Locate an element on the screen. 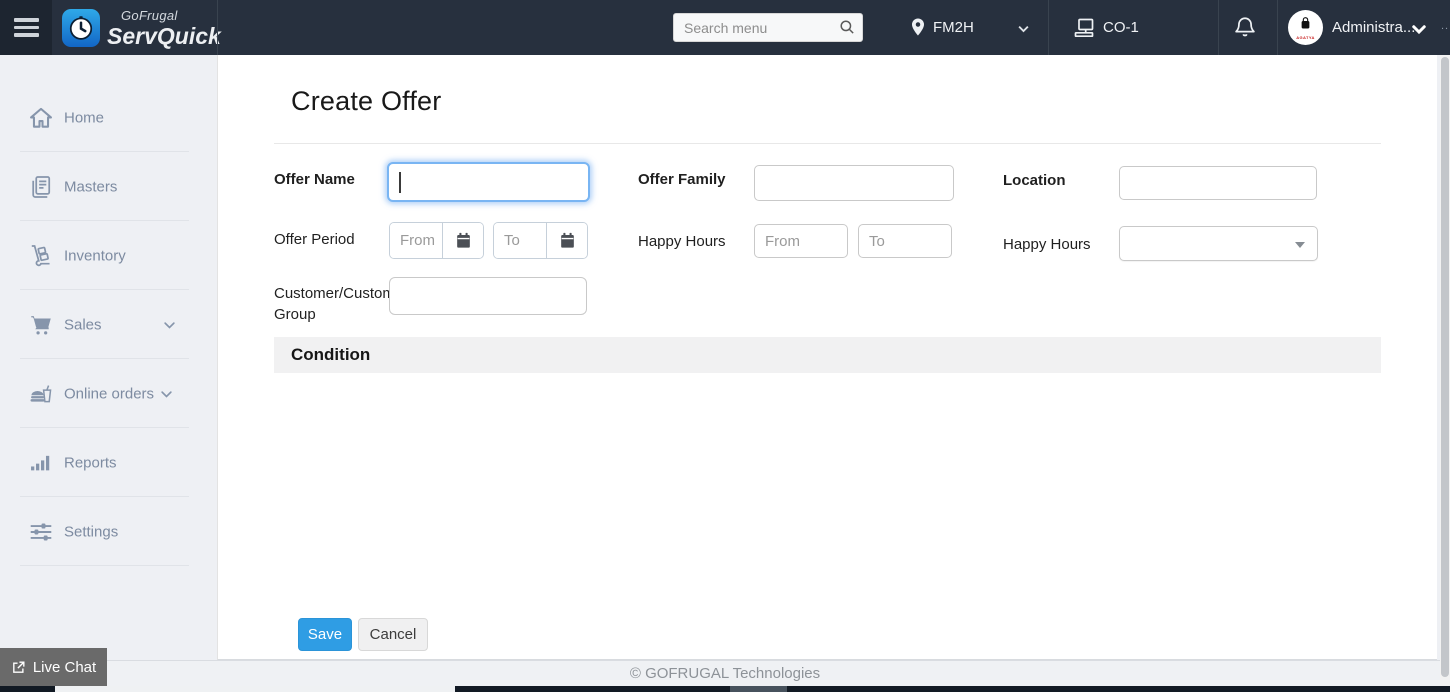 The height and width of the screenshot is (692, 1450). avatar-text: AGATYA is located at coordinates (1305, 37).